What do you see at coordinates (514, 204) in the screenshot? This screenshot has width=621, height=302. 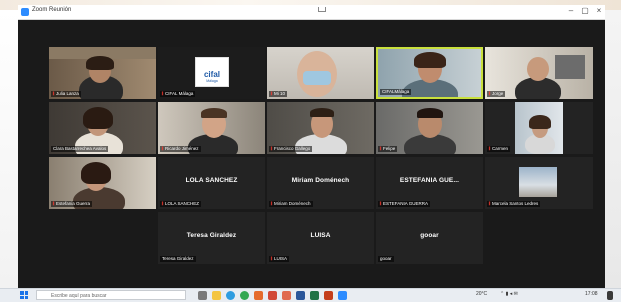 I see `participant-name: 𝄂 Marcela Santos Ledres` at bounding box center [514, 204].